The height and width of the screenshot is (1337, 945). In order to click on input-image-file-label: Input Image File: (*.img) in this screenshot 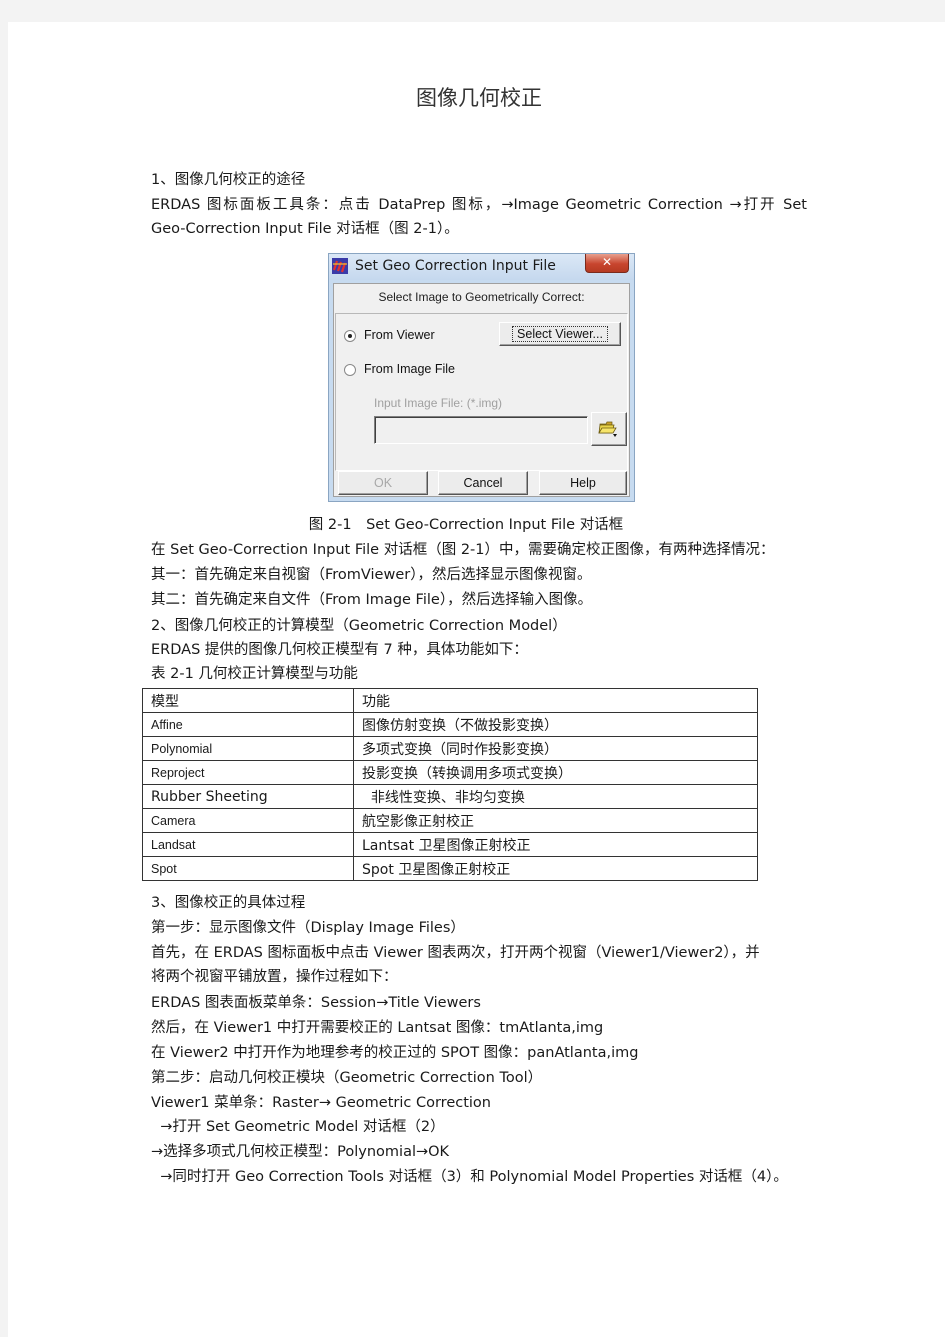, I will do `click(438, 403)`.